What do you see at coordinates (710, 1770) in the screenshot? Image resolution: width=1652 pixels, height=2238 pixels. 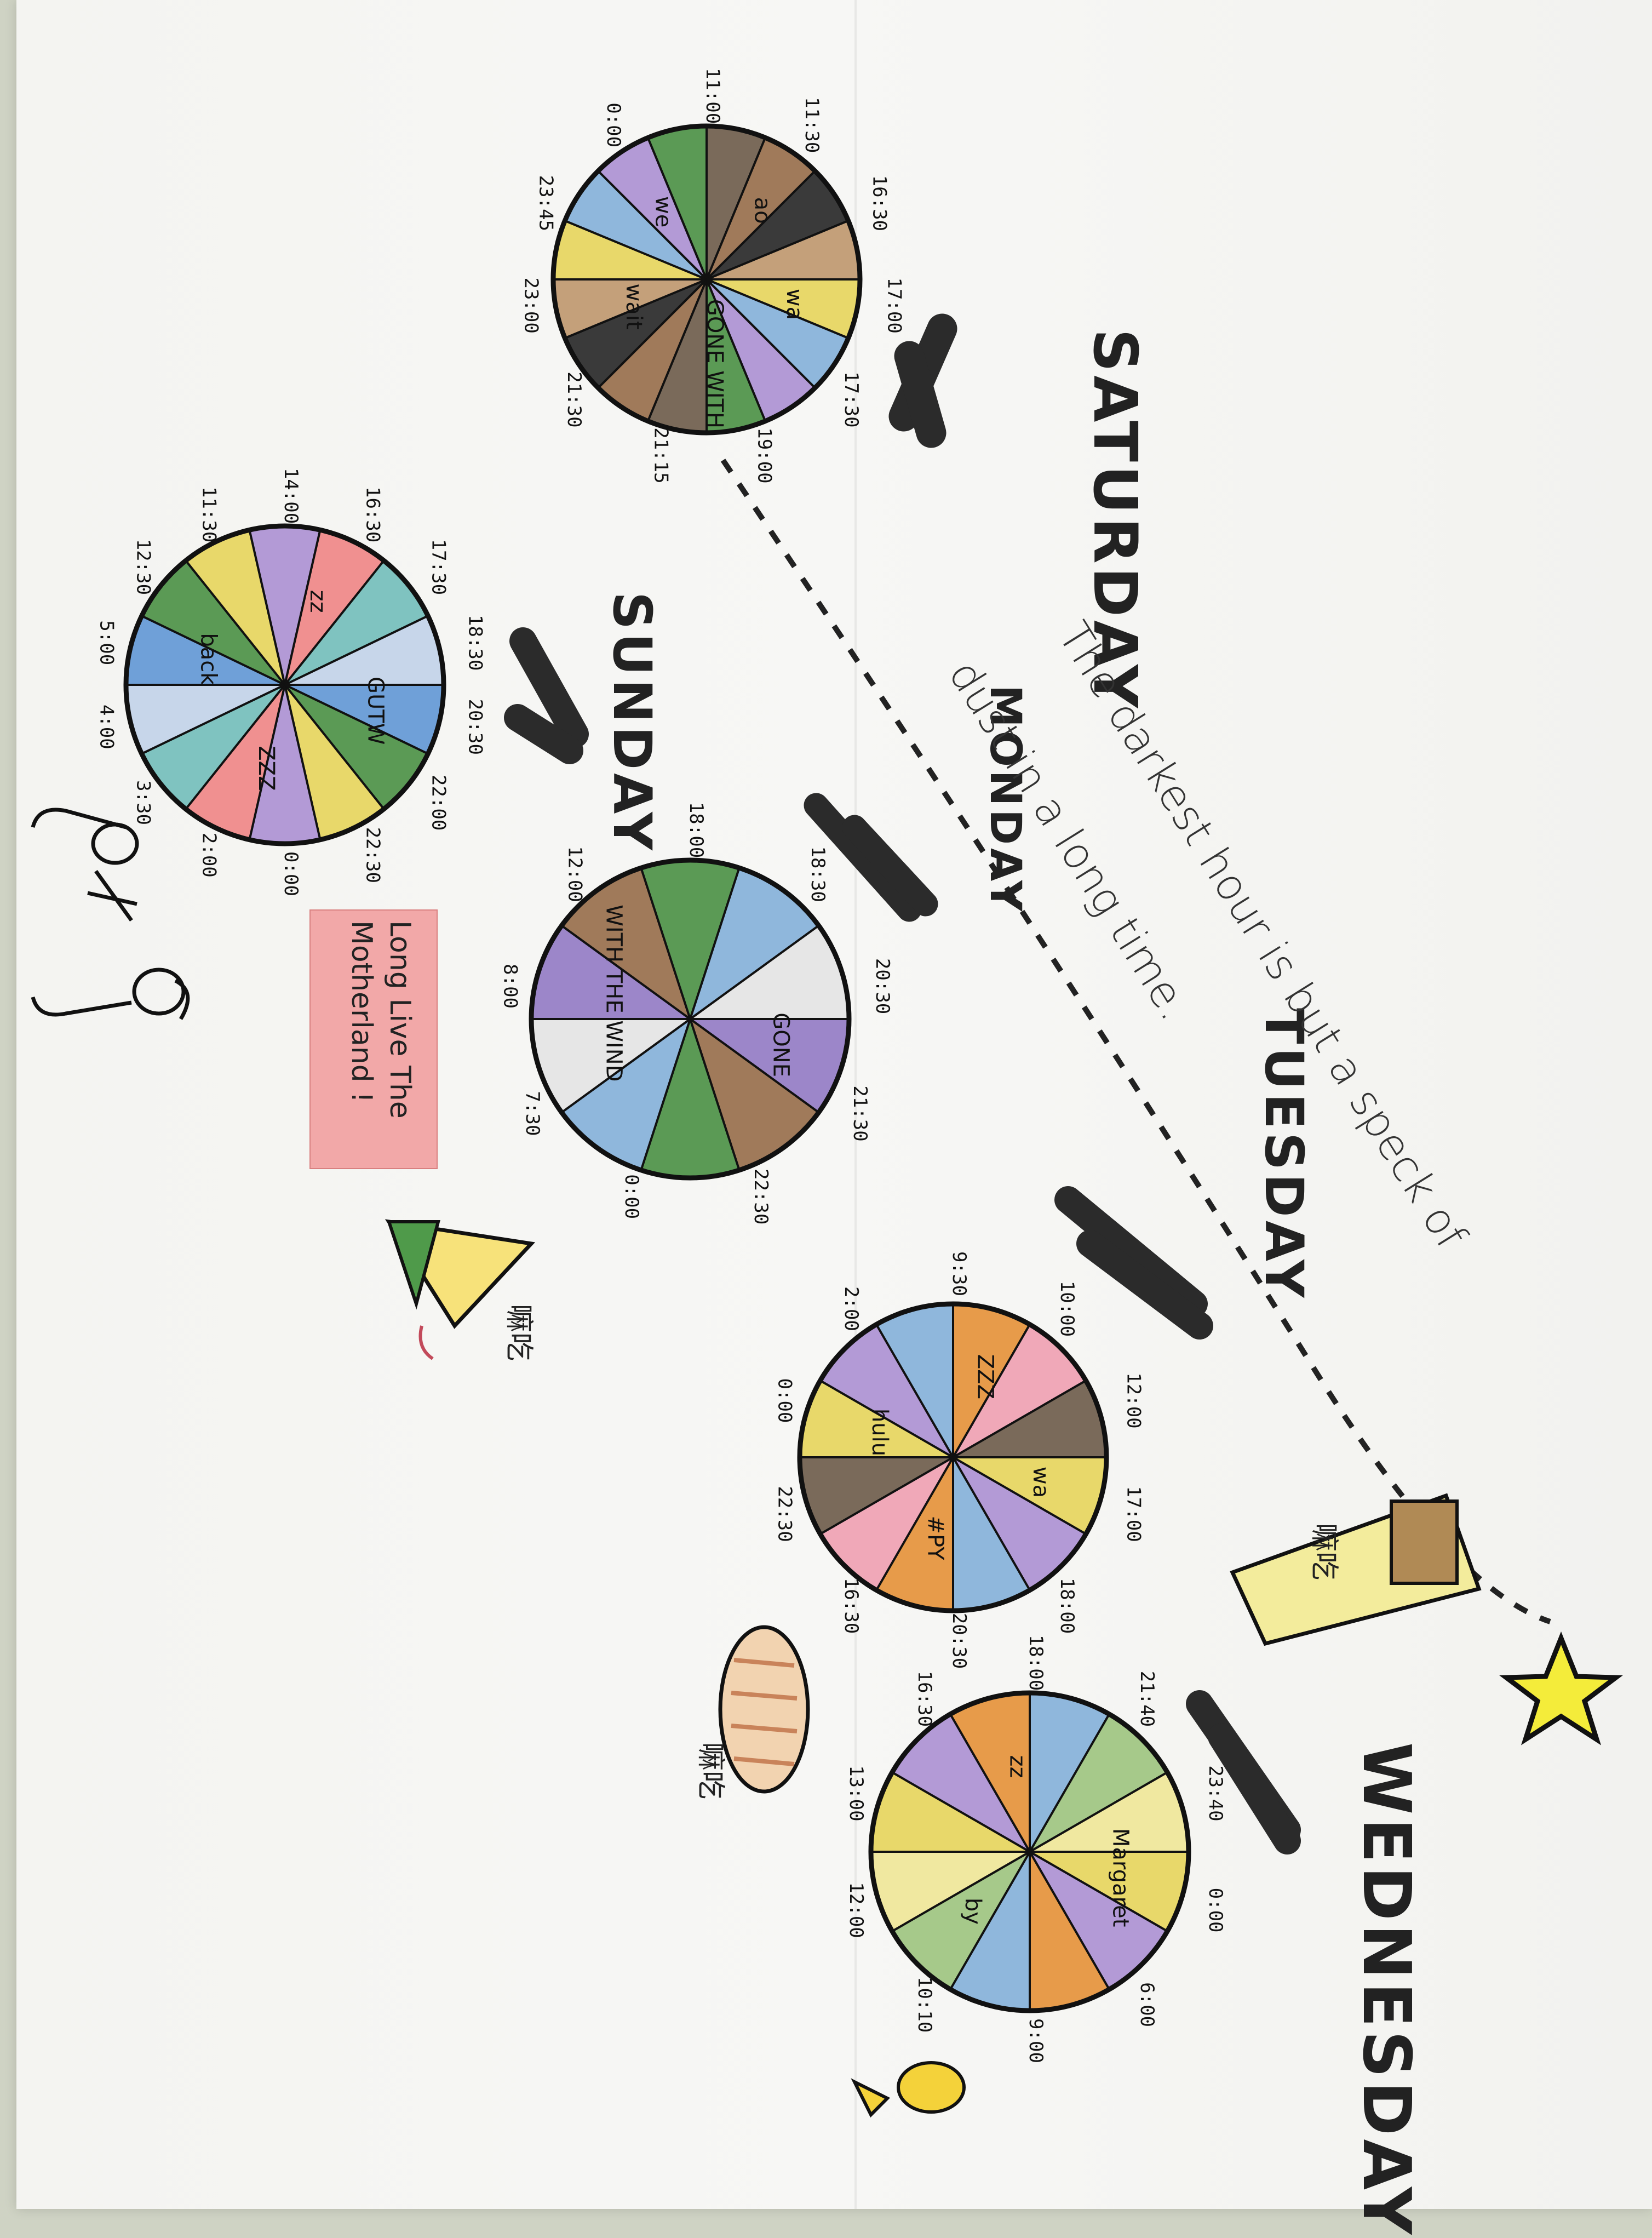 I see `wednesday-snack-label: 嘛吃` at bounding box center [710, 1770].